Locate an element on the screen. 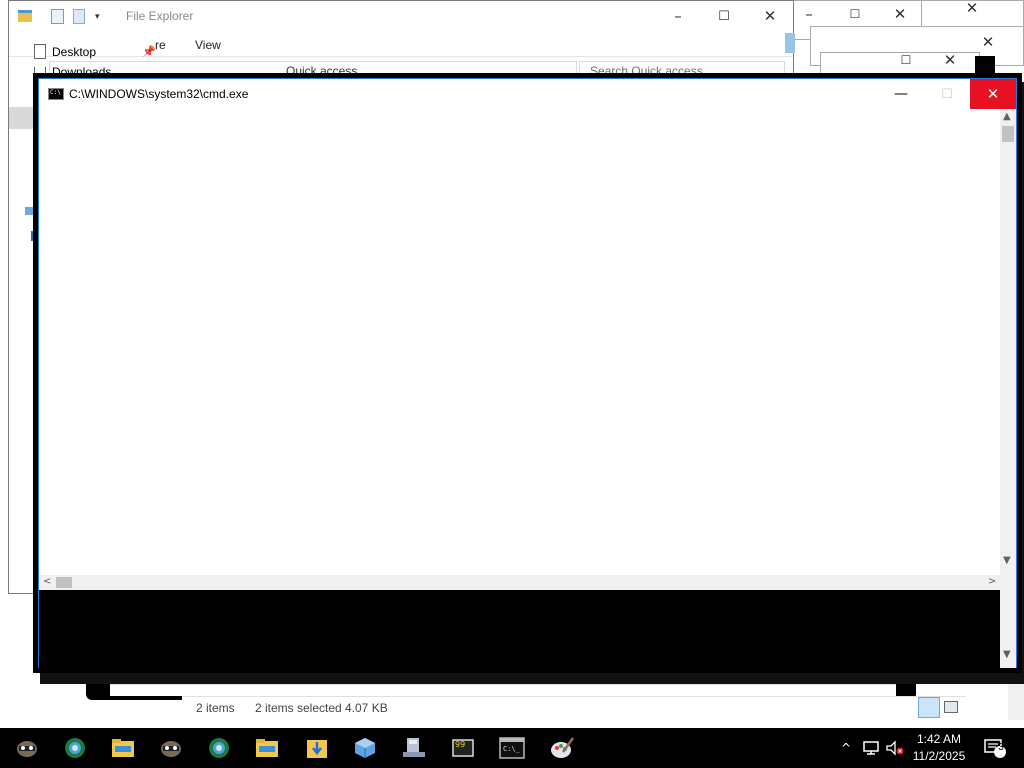  ribbon-expand-button is located at coordinates (790, 43).